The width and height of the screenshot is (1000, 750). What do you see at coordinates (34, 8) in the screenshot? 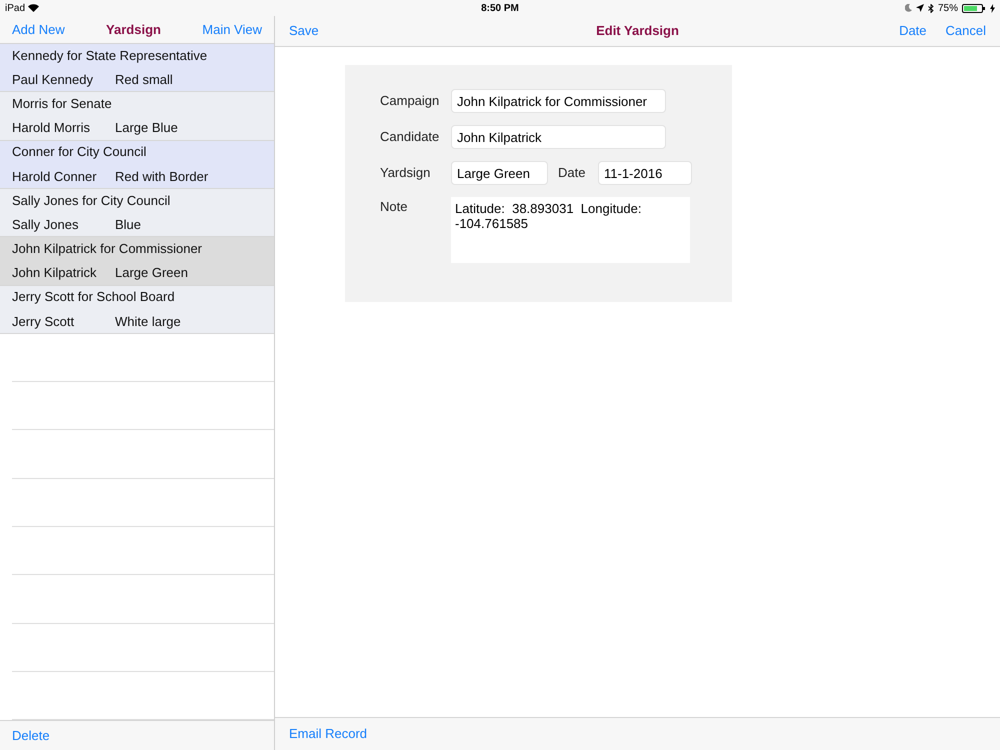
I see `wifi-icon` at bounding box center [34, 8].